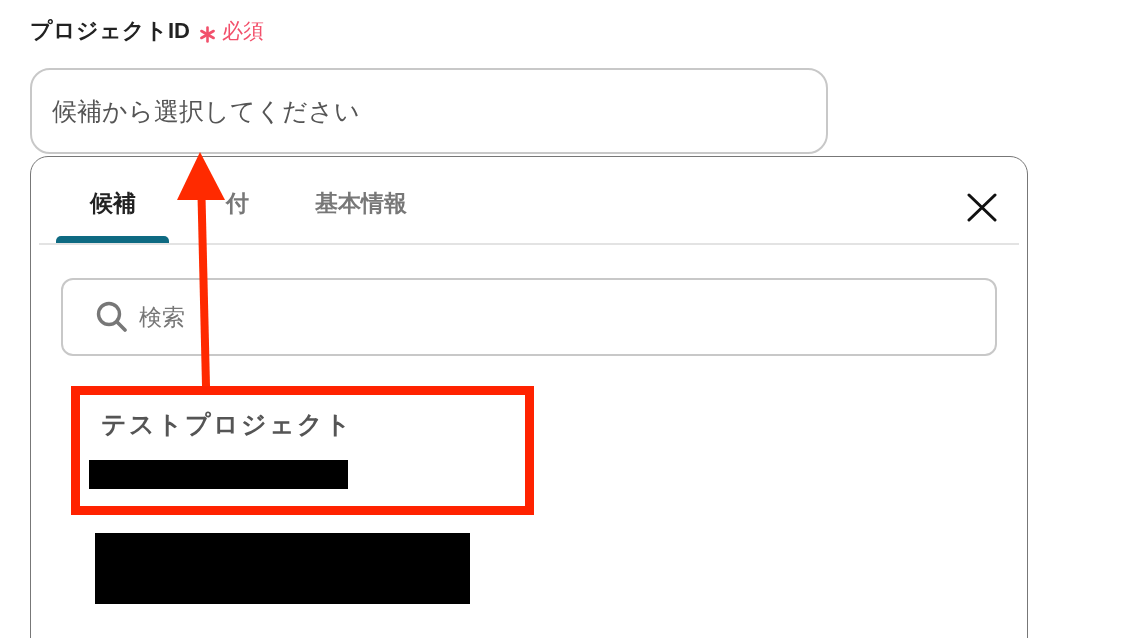 The image size is (1148, 638). Describe the element at coordinates (361, 215) in the screenshot. I see `tab: 基本情報` at that location.